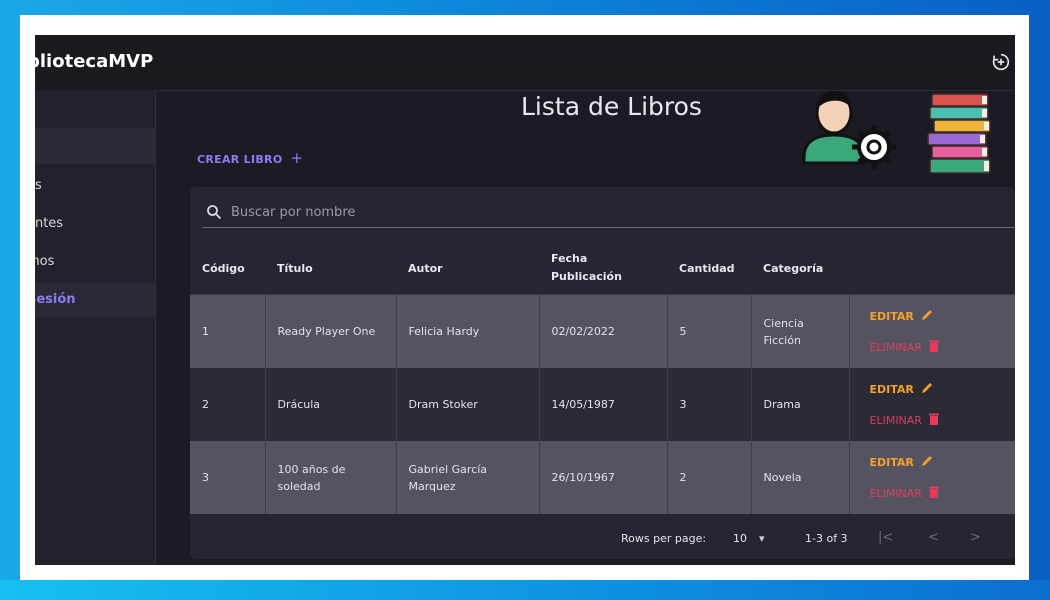 Image resolution: width=1050 pixels, height=600 pixels. Describe the element at coordinates (525, 63) in the screenshot. I see `app-bar: bliotecaMVP` at that location.